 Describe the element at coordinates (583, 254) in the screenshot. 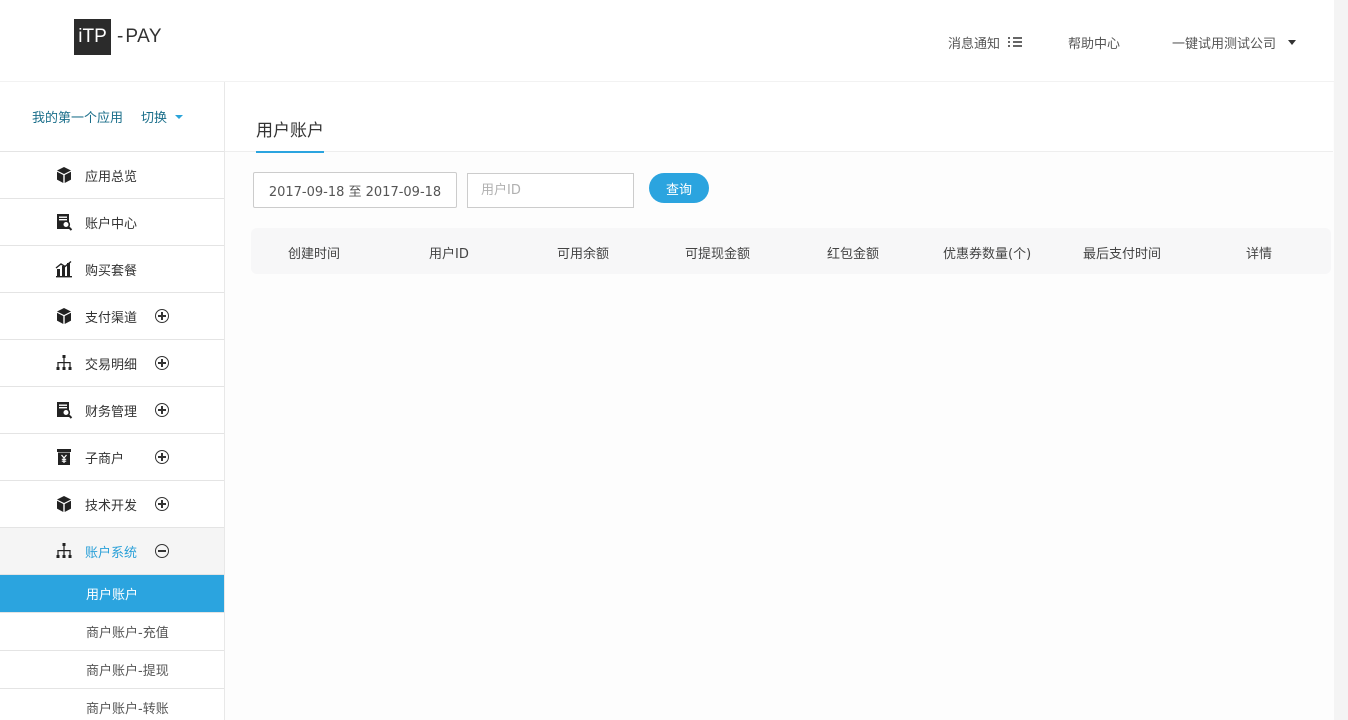

I see `column-header-available-balance: 可用余额` at that location.